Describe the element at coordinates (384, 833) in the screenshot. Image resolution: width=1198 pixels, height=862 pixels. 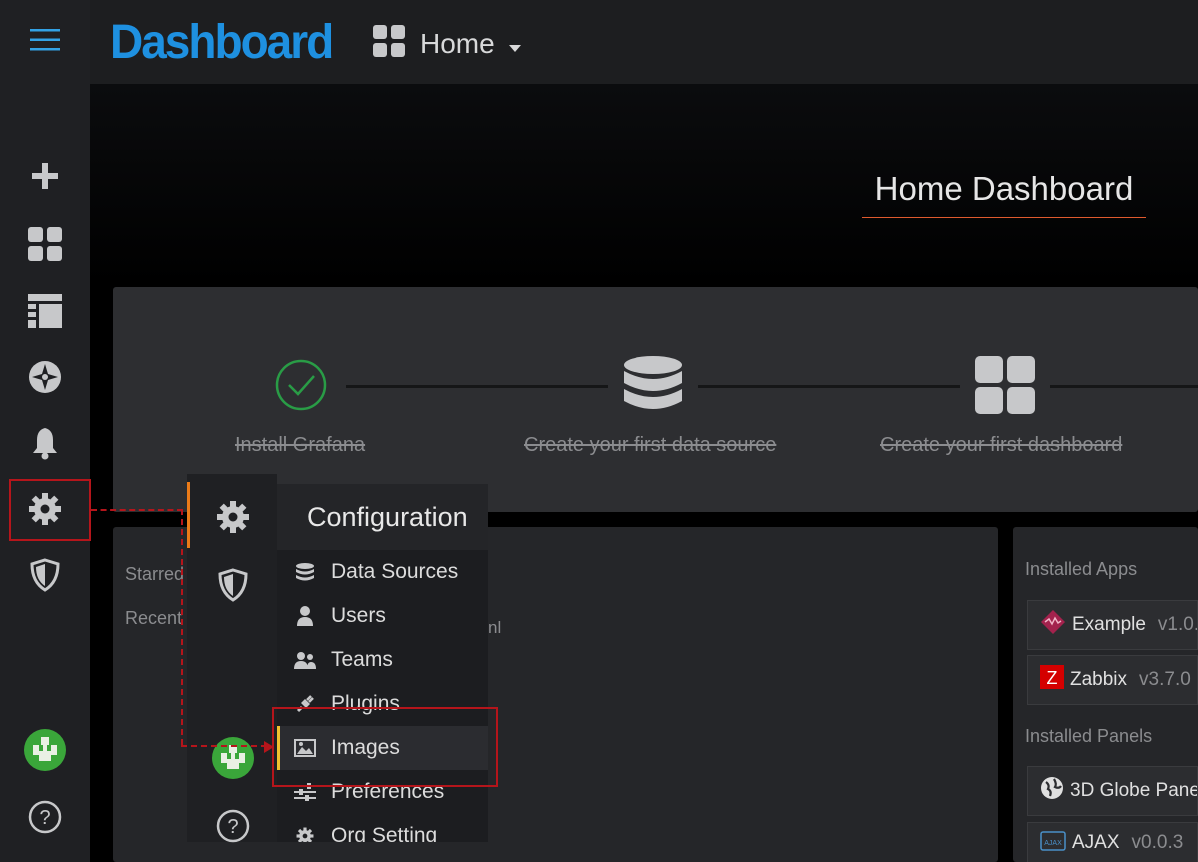
I see `menu-item-label: Org Setting` at that location.